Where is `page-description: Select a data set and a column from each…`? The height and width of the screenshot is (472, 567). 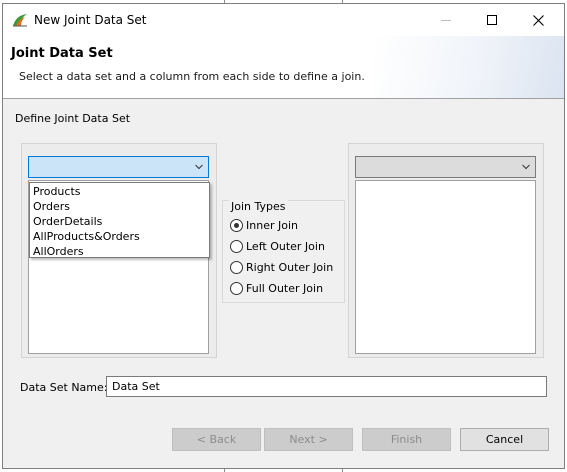 page-description: Select a data set and a column from each… is located at coordinates (192, 76).